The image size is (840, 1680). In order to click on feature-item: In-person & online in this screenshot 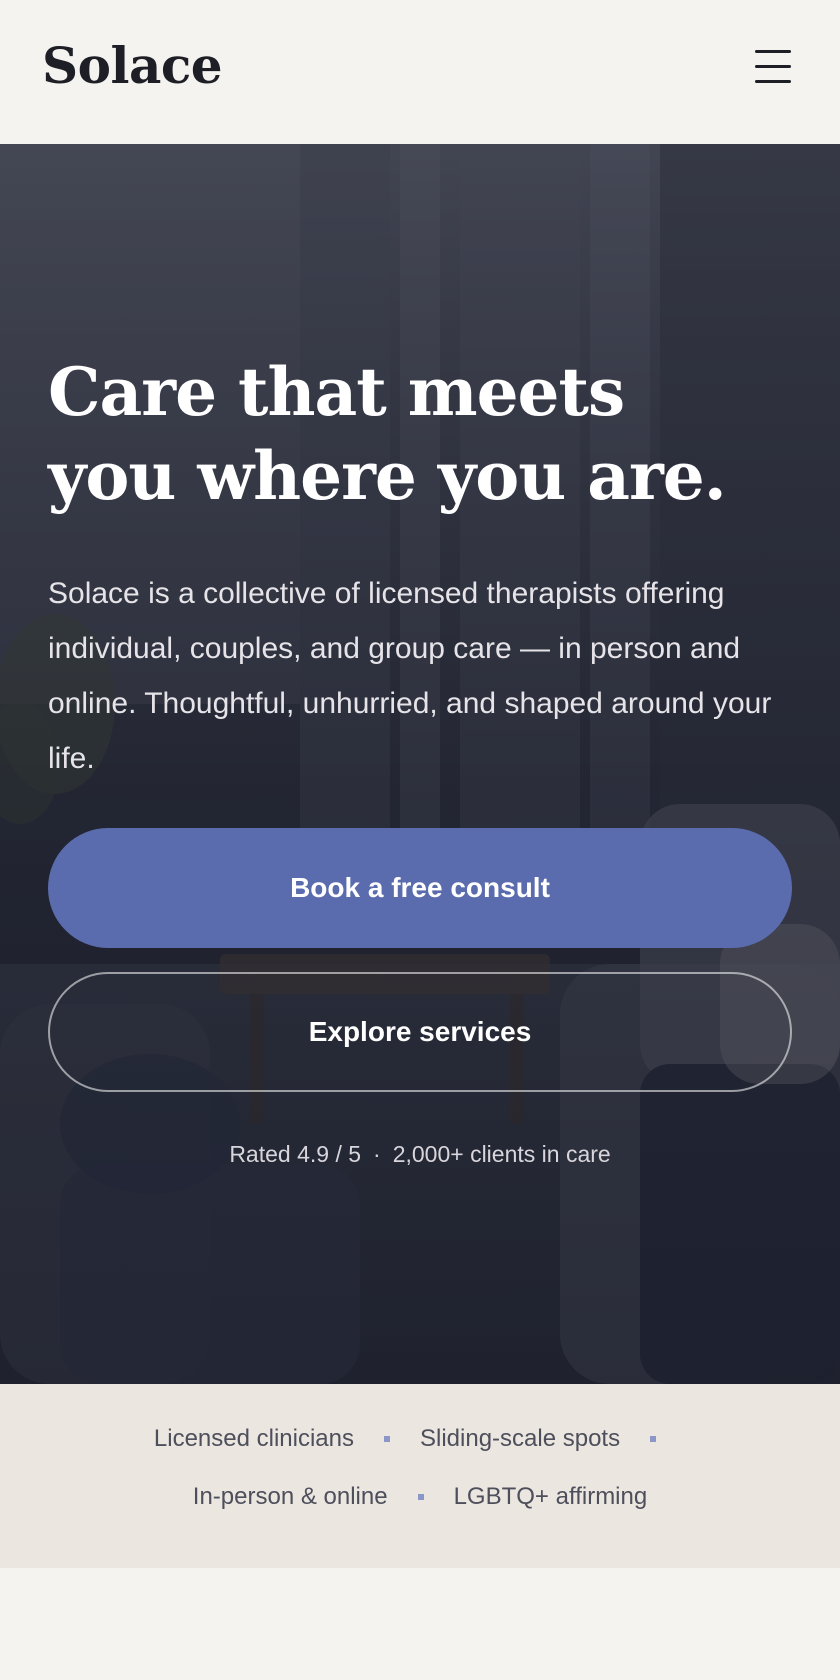, I will do `click(290, 1496)`.